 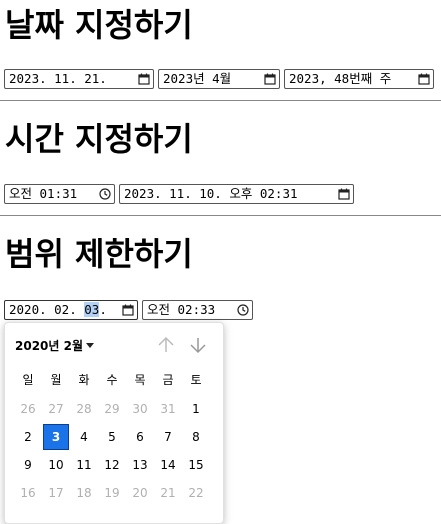 I want to click on range-date-input: 2020. 02. 03., so click(x=71, y=310).